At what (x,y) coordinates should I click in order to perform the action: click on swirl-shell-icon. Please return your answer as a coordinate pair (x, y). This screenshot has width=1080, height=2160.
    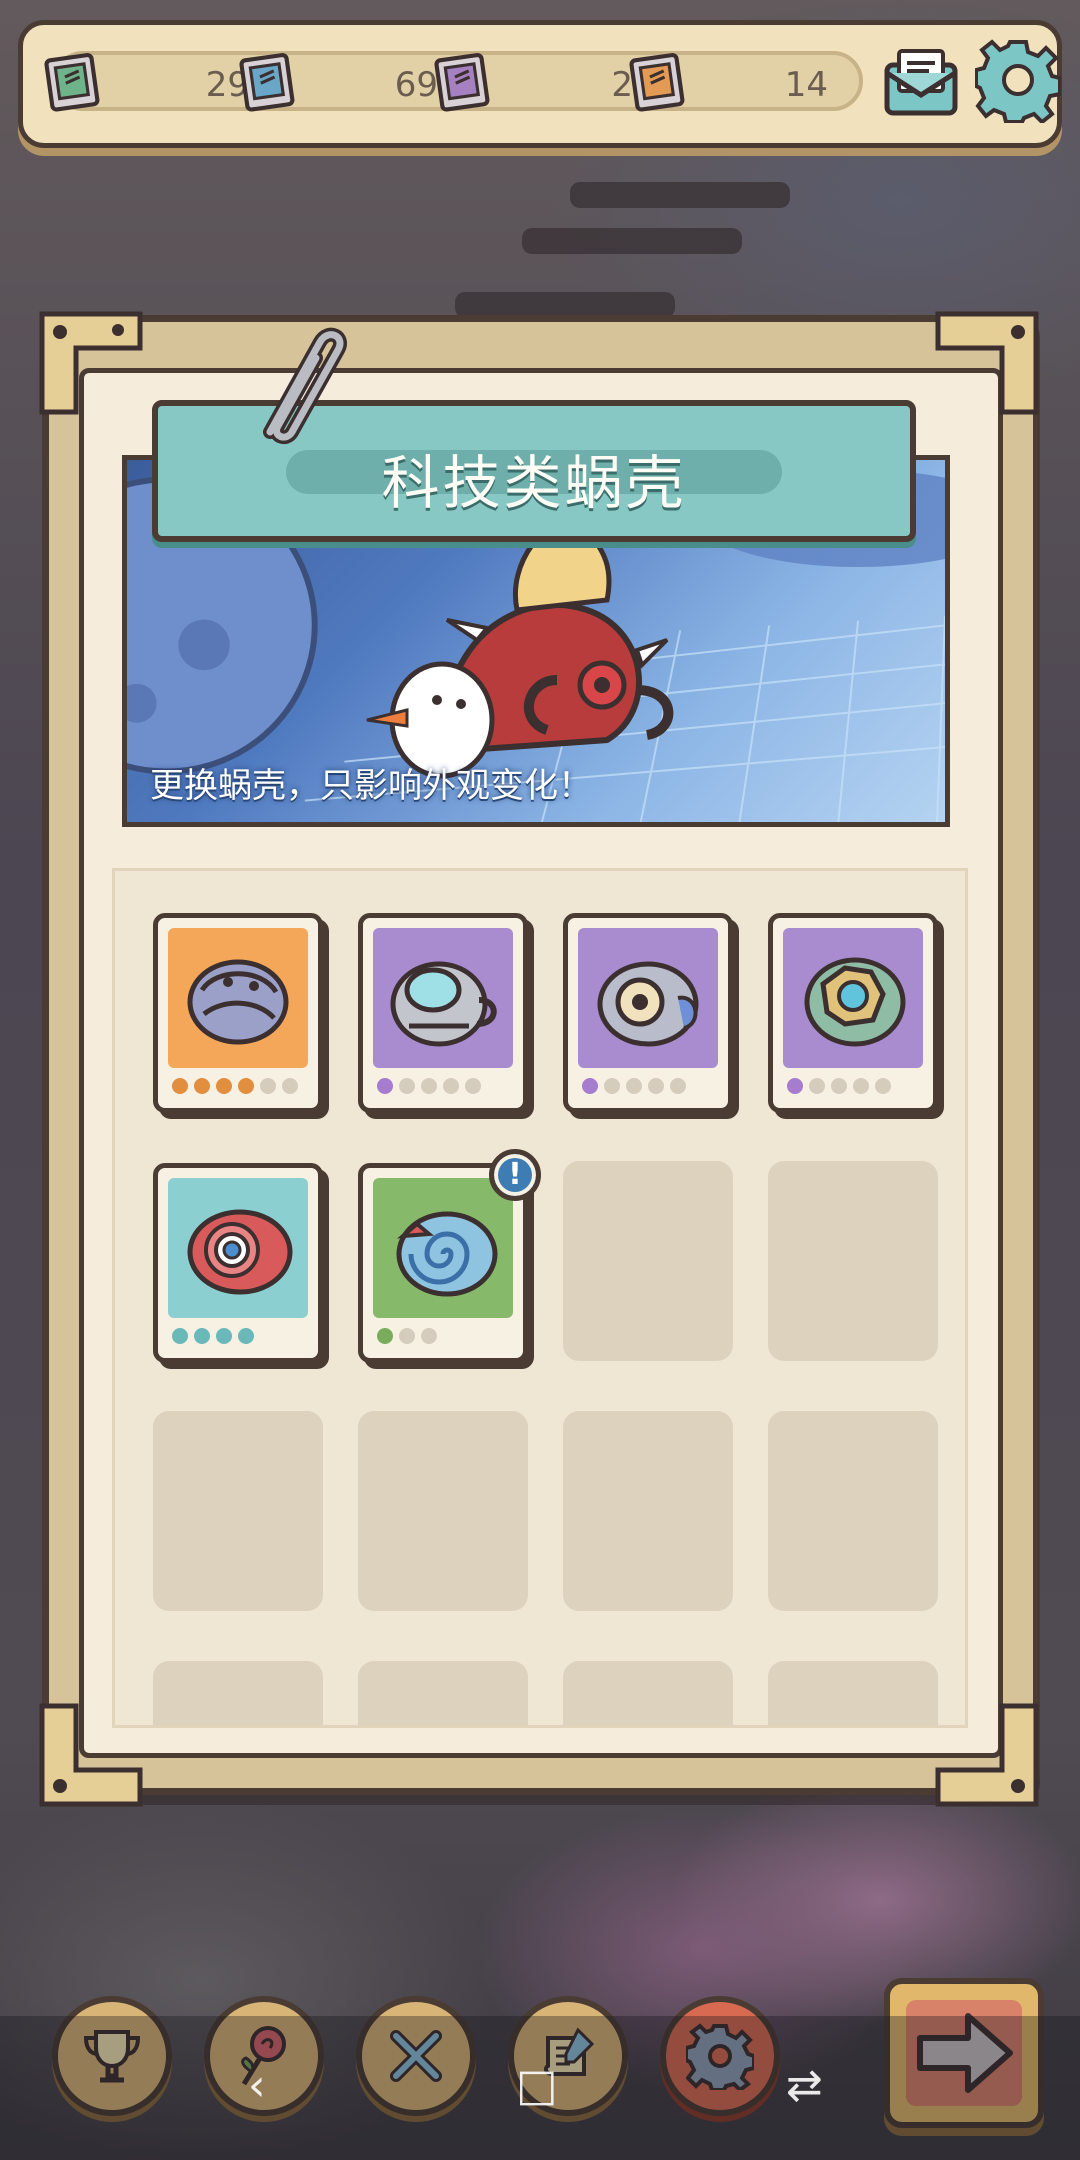
    Looking at the image, I should click on (447, 1254).